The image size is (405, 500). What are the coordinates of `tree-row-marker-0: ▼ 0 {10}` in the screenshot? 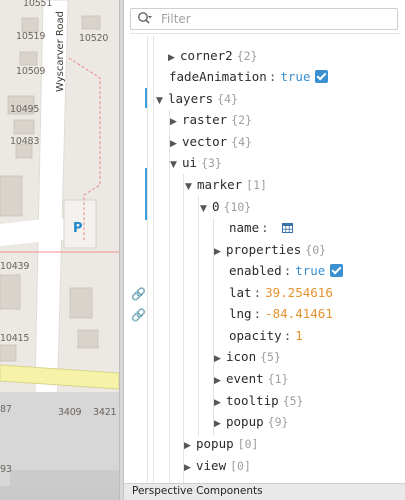 It's located at (225, 207).